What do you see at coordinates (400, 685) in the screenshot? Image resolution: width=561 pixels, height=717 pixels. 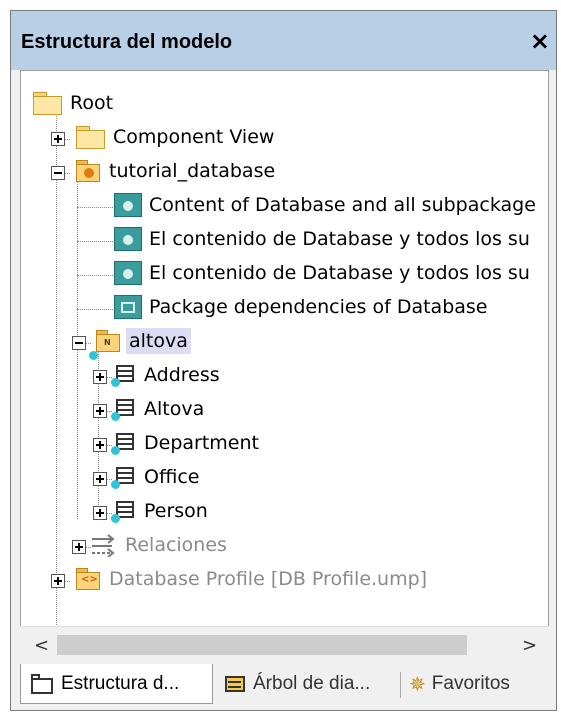 I see `tab-separator` at bounding box center [400, 685].